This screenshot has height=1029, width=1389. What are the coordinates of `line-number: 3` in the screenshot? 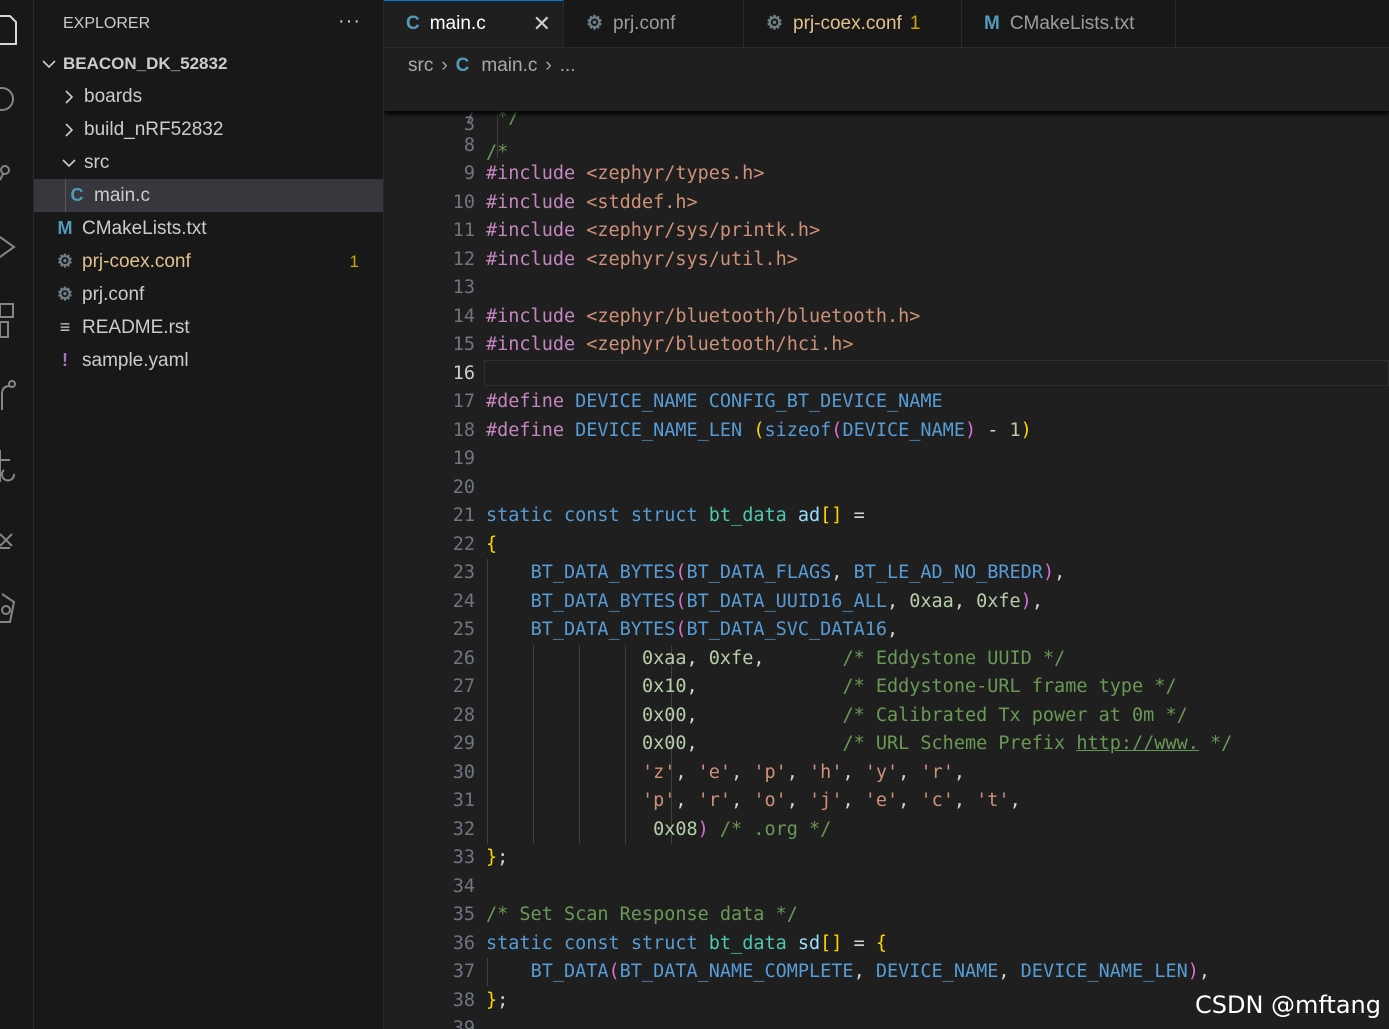 It's located at (469, 124).